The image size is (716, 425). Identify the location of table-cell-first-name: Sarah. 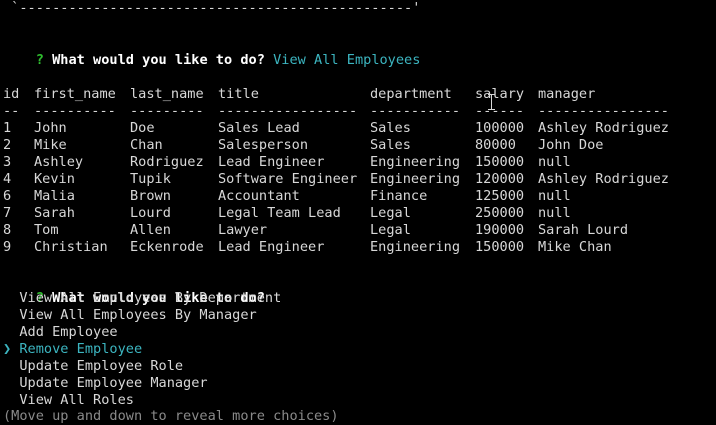
(54, 213).